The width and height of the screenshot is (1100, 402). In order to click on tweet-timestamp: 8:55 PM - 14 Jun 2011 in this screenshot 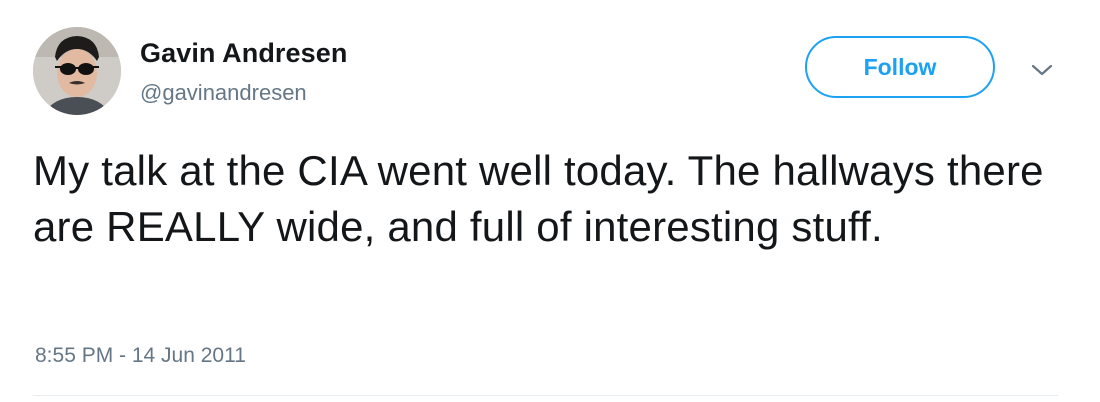, I will do `click(140, 356)`.